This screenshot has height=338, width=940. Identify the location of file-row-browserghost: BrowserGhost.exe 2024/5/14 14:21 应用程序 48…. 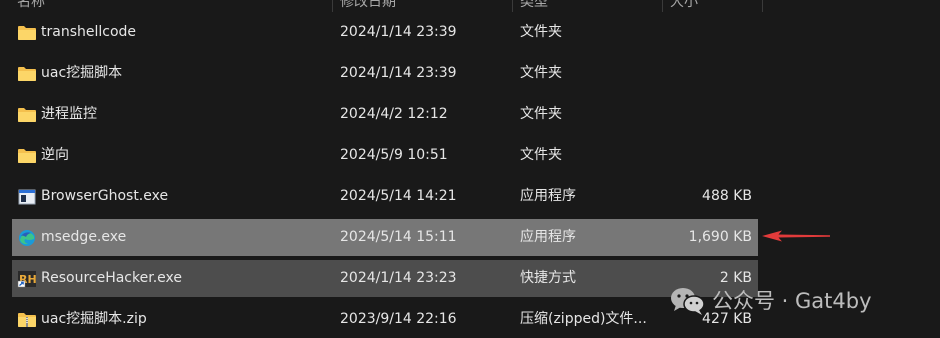
(385, 196).